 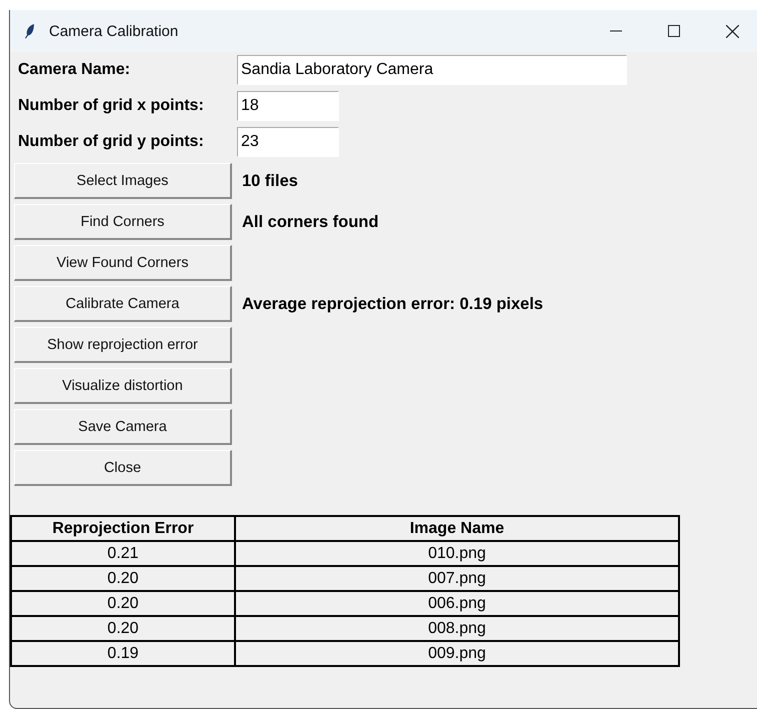 What do you see at coordinates (457, 628) in the screenshot?
I see `table-cell: 008.png` at bounding box center [457, 628].